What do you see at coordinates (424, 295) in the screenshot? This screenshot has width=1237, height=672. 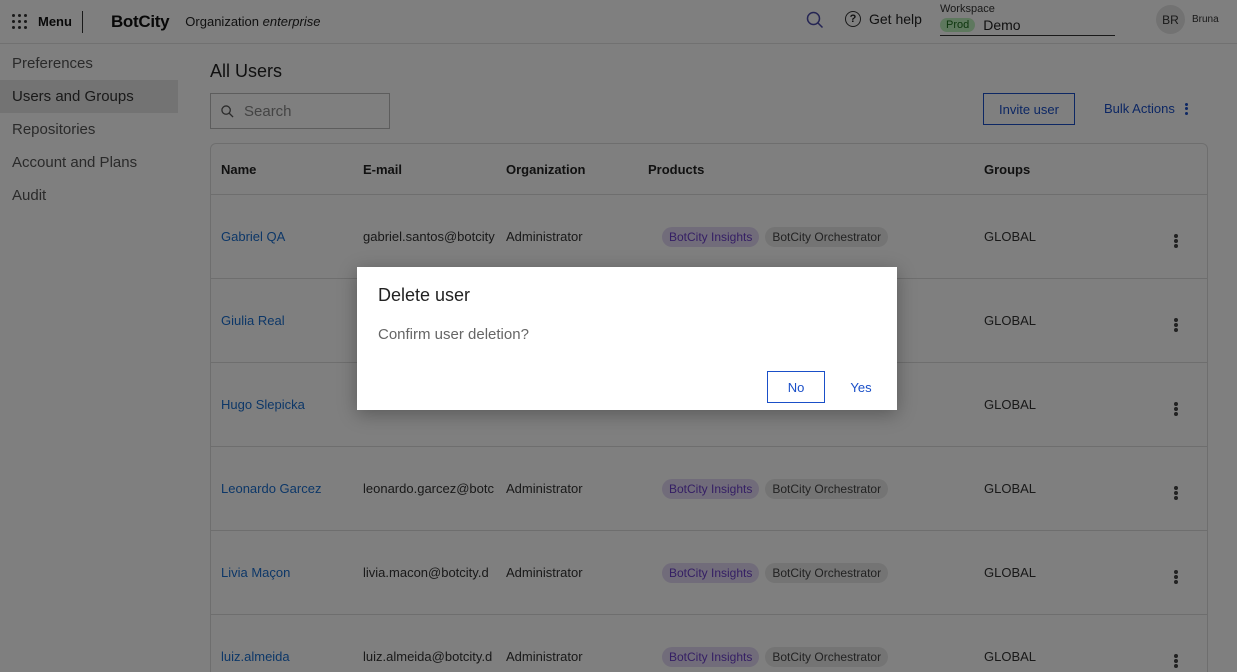 I see `dialog-title: Delete user` at bounding box center [424, 295].